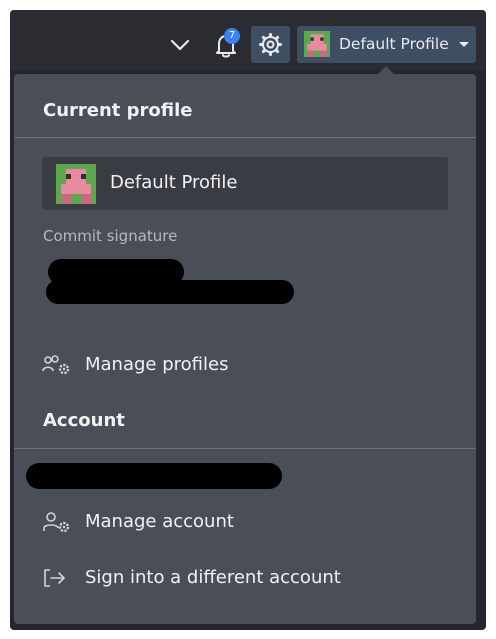 The width and height of the screenshot is (496, 639). What do you see at coordinates (174, 182) in the screenshot?
I see `profile-name: Default Profile` at bounding box center [174, 182].